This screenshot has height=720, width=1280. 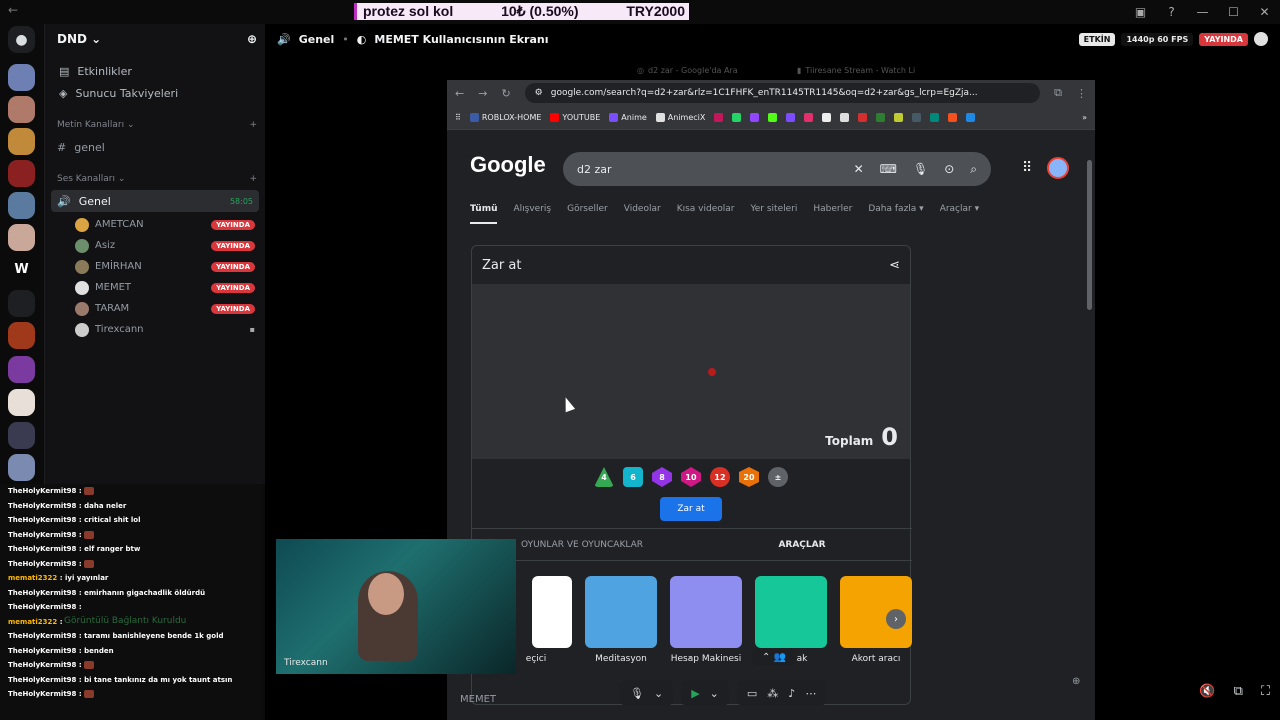 What do you see at coordinates (888, 169) in the screenshot?
I see `keyboard-icon: ⌨` at bounding box center [888, 169].